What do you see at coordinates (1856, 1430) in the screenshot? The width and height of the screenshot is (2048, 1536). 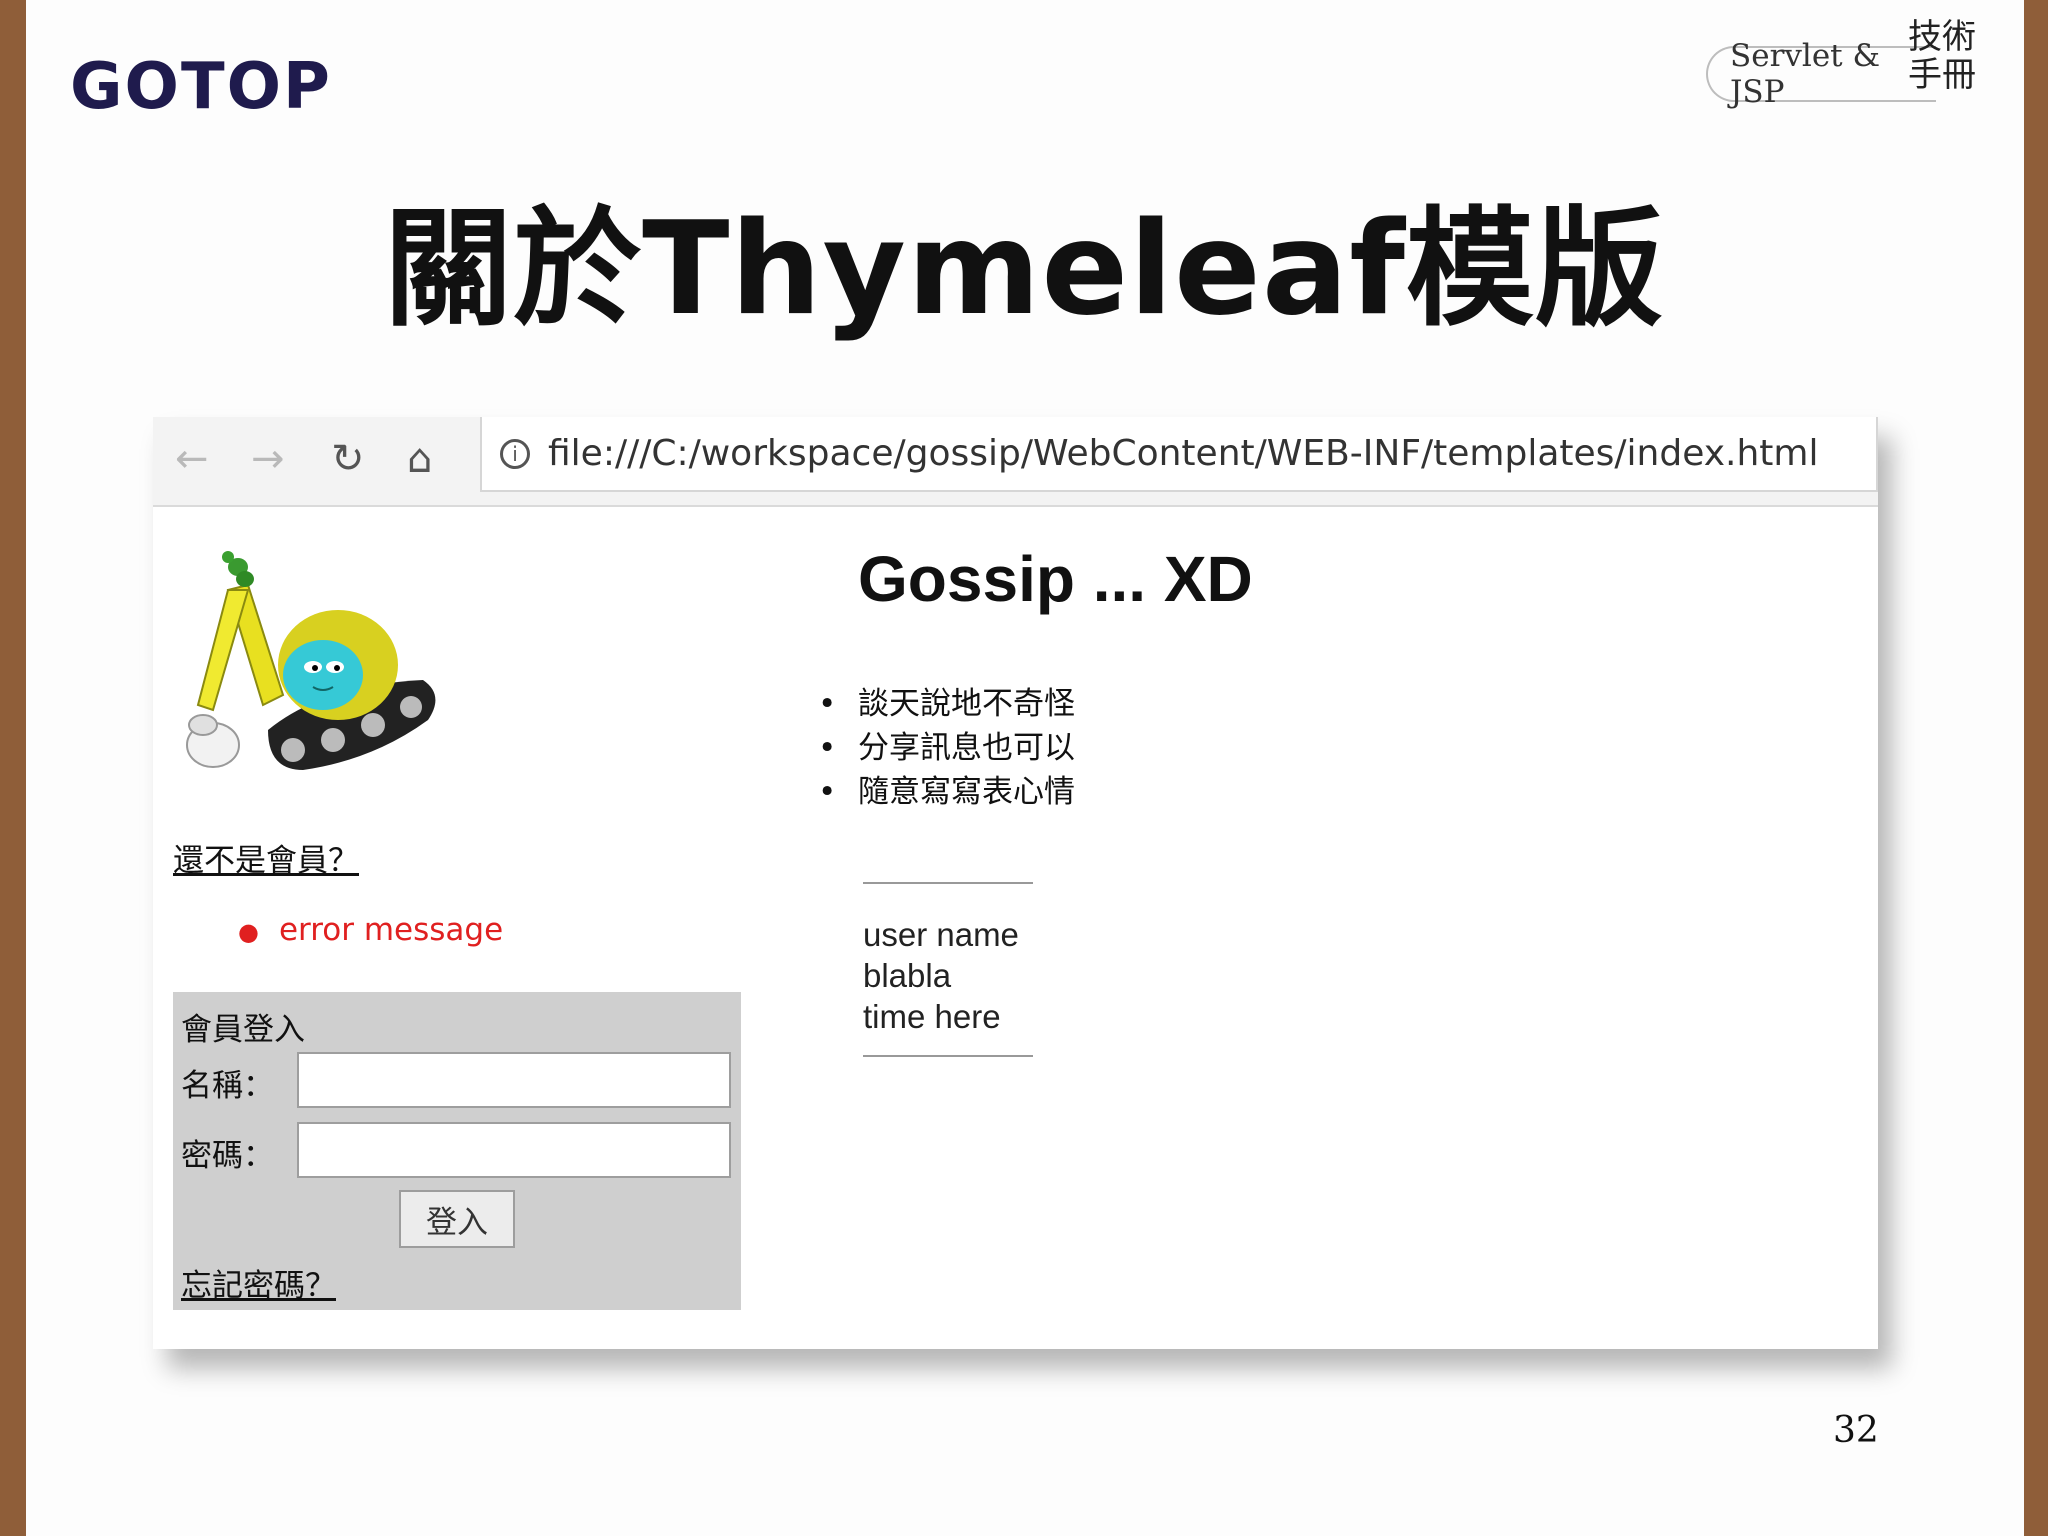 I see `slide-number: 32` at bounding box center [1856, 1430].